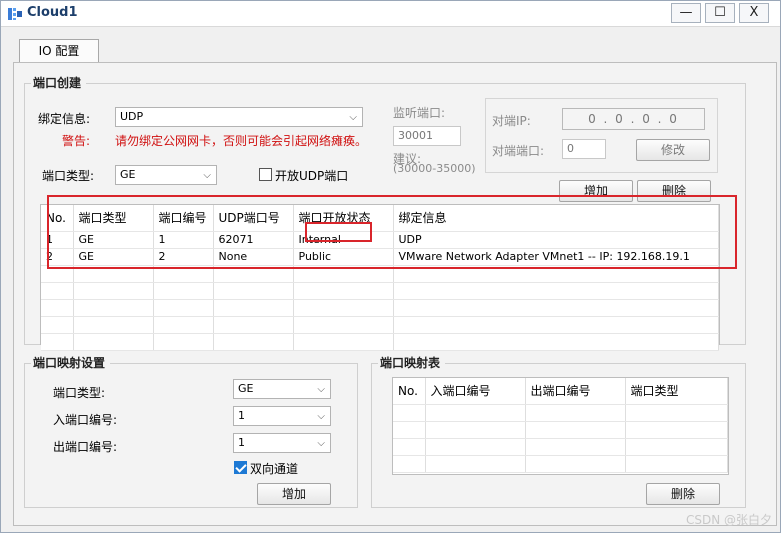 The width and height of the screenshot is (781, 533). I want to click on bidirectional-label: 双向通道, so click(274, 469).